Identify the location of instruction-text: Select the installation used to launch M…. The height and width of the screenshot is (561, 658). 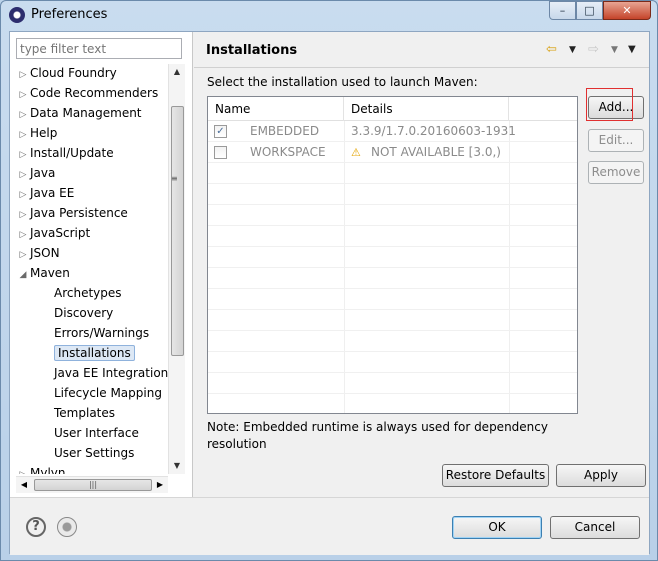
(342, 82).